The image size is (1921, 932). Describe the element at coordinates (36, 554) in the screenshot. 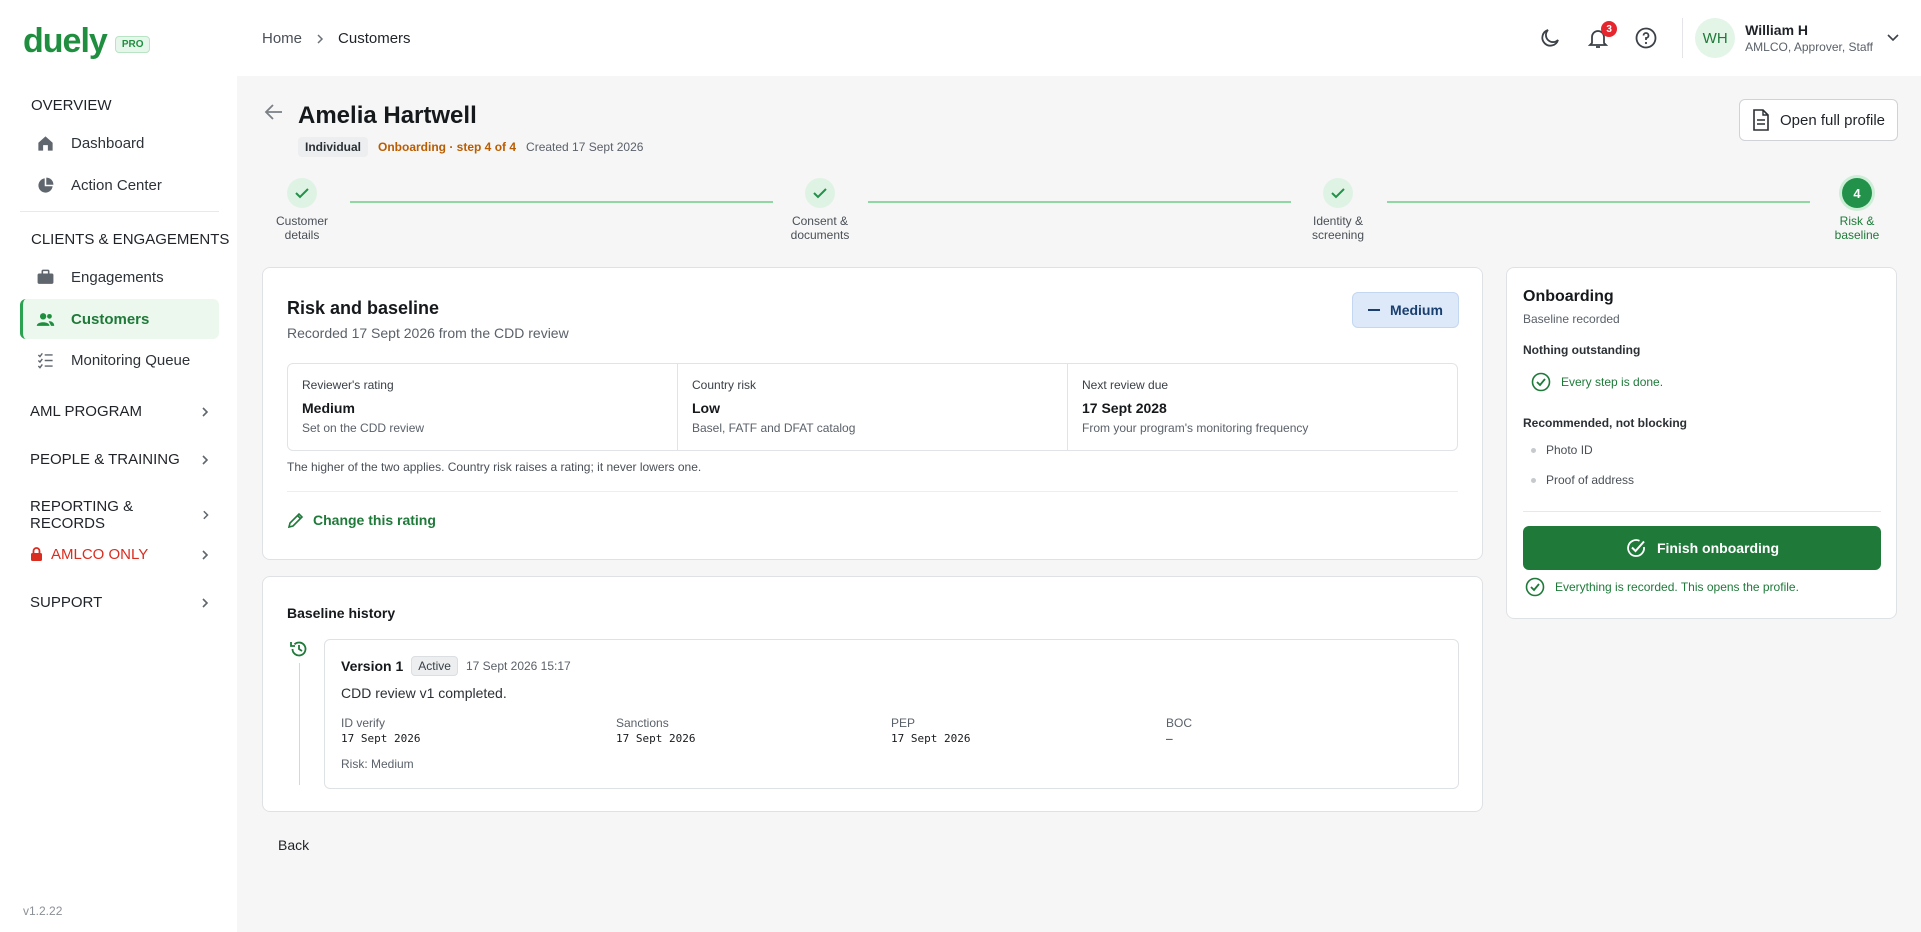

I see `lock-icon` at that location.